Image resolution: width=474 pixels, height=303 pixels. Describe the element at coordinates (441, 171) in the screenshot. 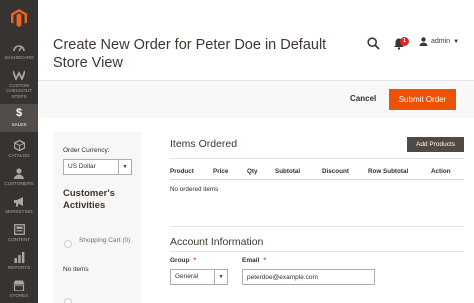

I see `column-header-action: Action` at that location.